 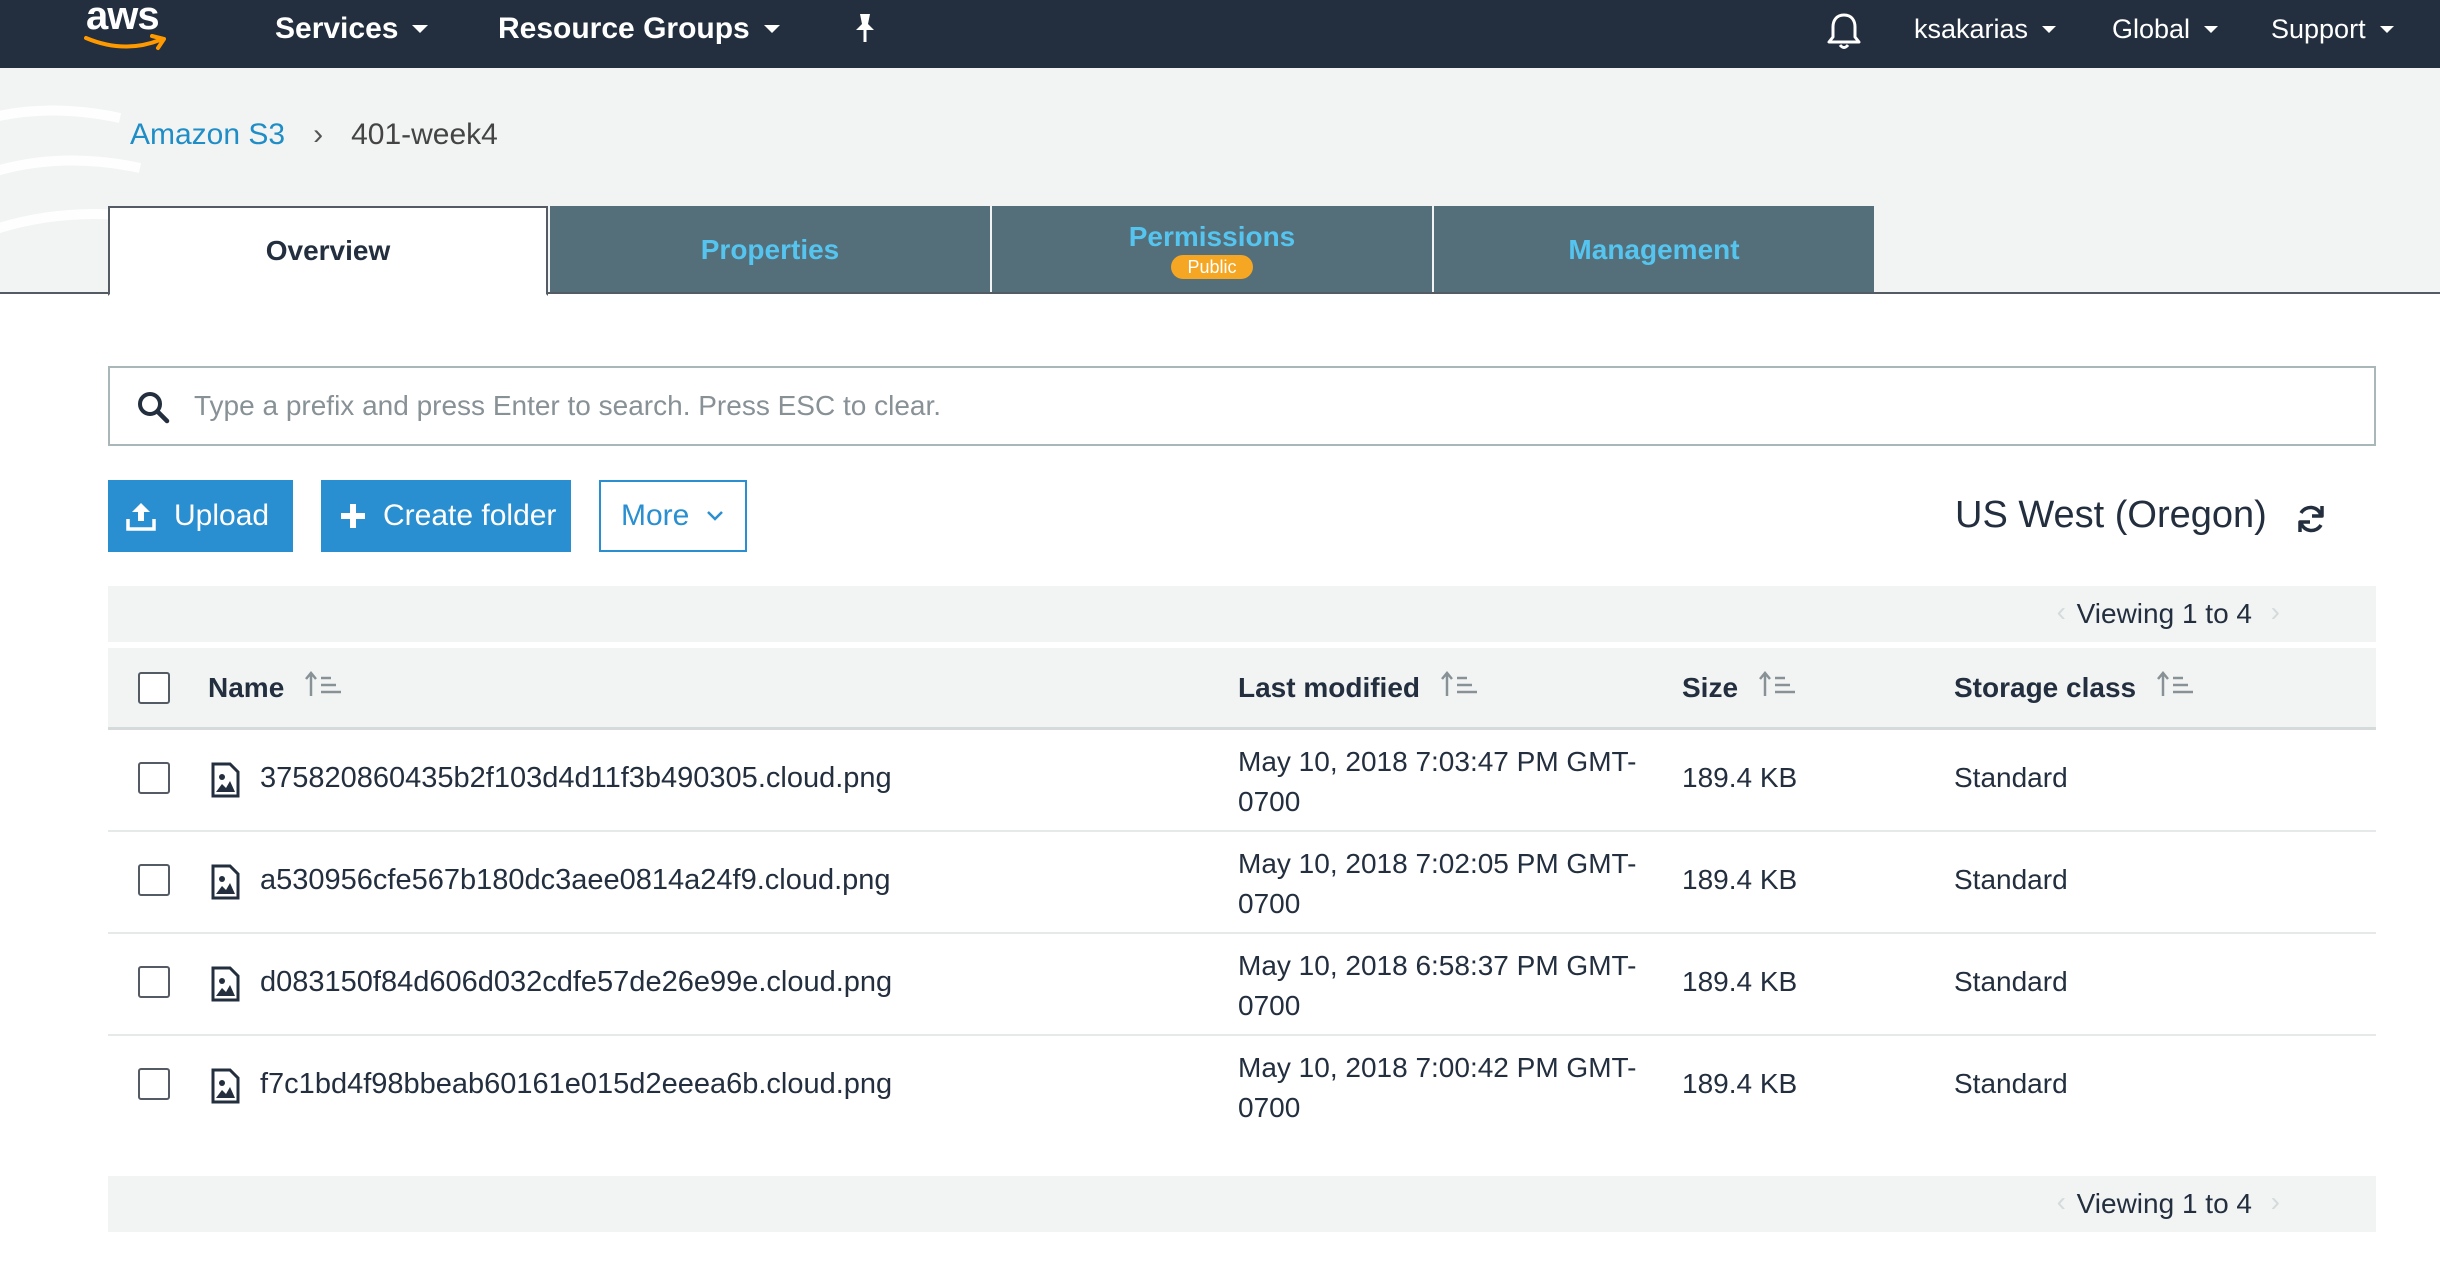 I want to click on breadcrumb-current-bucket: 401-week4, so click(x=424, y=134).